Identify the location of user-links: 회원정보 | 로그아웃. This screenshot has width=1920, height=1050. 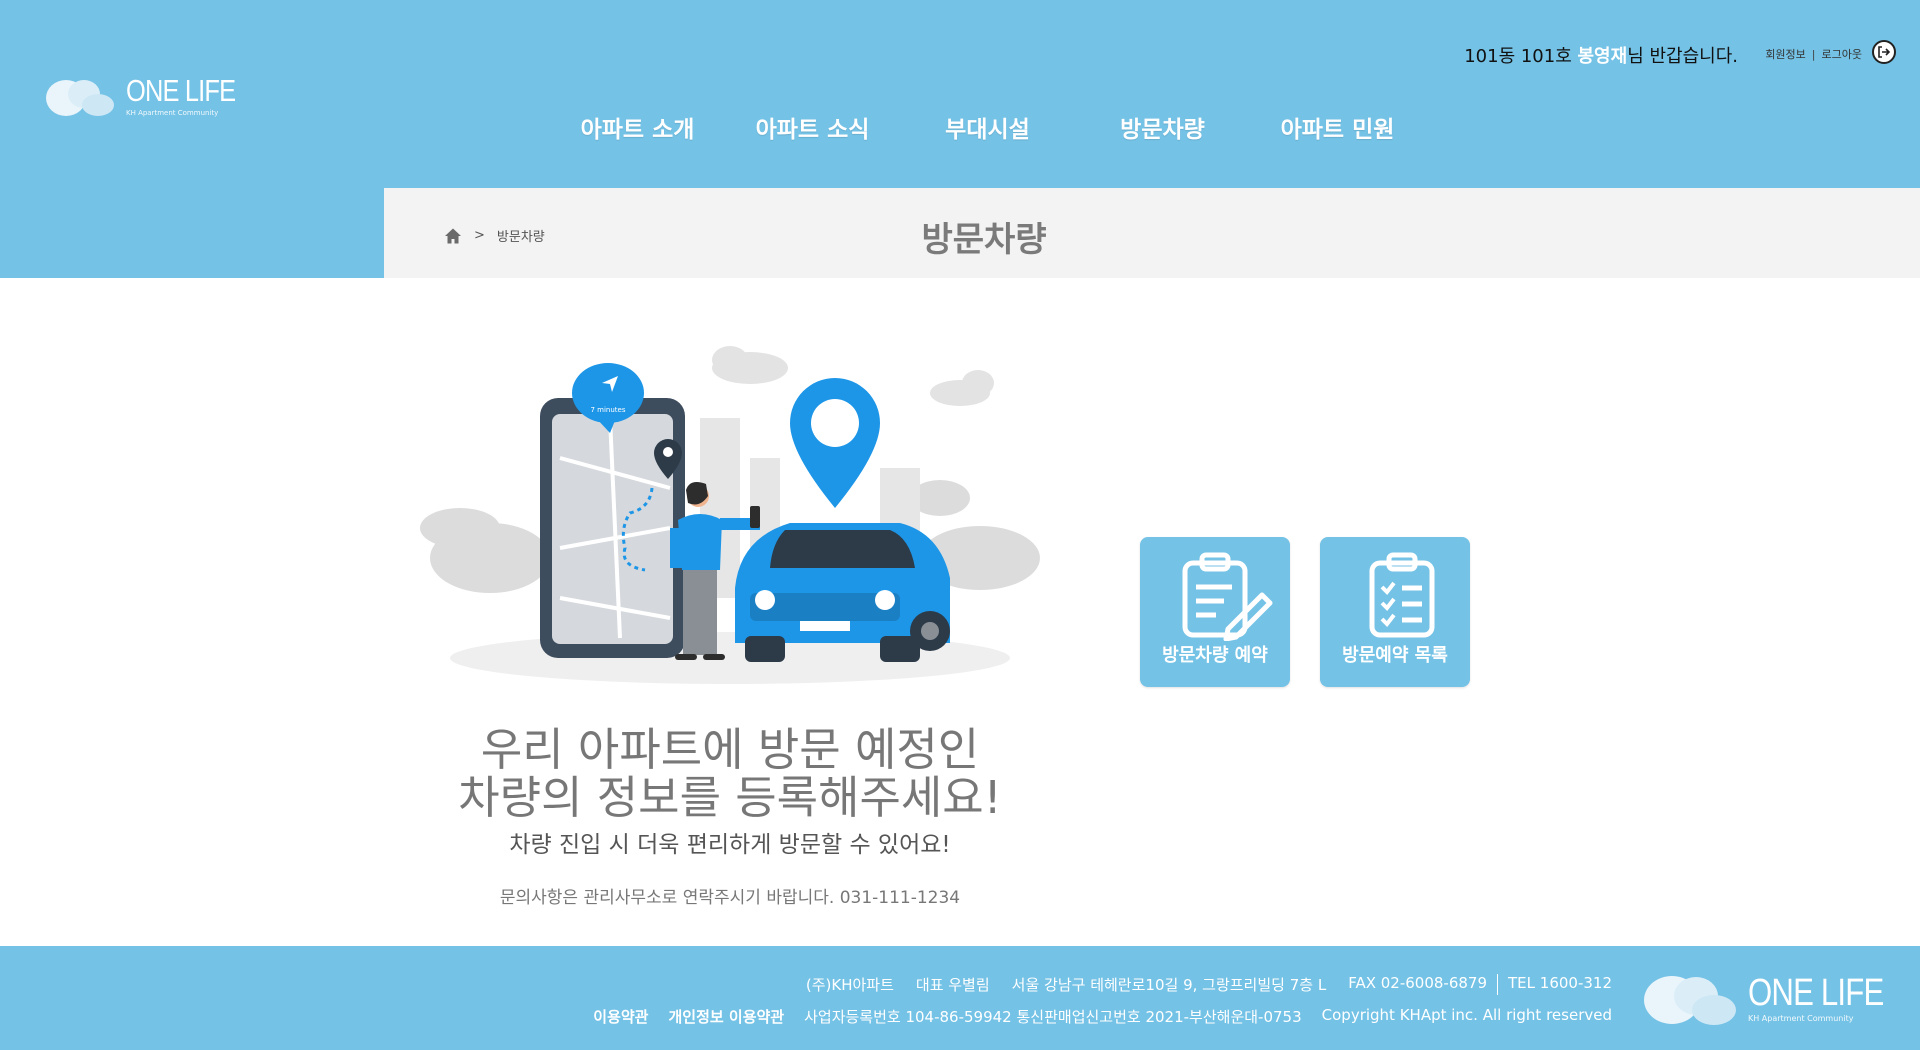
(1813, 54).